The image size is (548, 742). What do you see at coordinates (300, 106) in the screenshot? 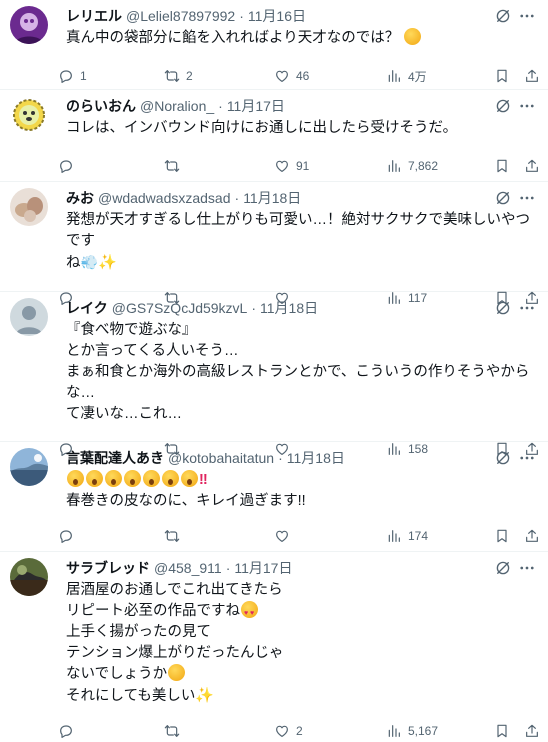
I see `tweet-header: のらいおん @Noralion_ · 11月17日` at bounding box center [300, 106].